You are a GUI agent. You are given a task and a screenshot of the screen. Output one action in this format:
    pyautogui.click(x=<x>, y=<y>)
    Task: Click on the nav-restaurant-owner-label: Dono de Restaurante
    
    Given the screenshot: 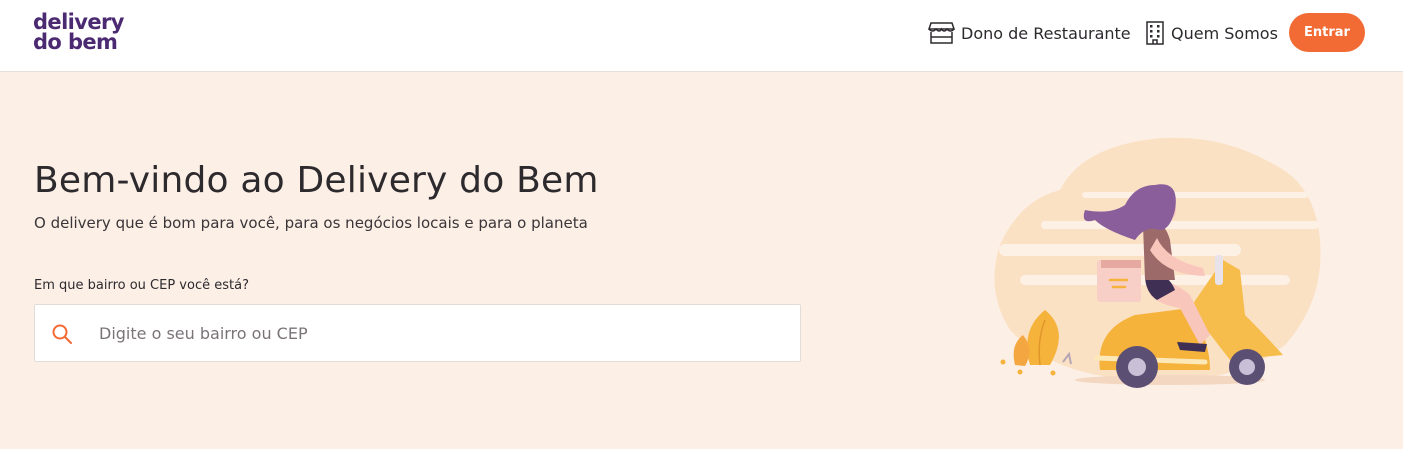 What is the action you would take?
    pyautogui.click(x=1046, y=33)
    